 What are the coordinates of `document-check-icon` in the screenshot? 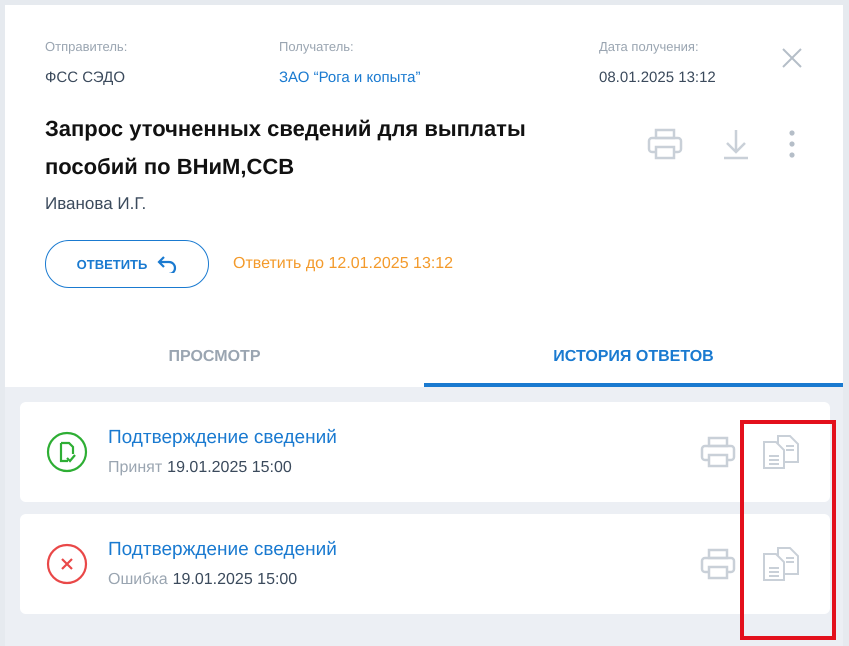 It's located at (67, 452).